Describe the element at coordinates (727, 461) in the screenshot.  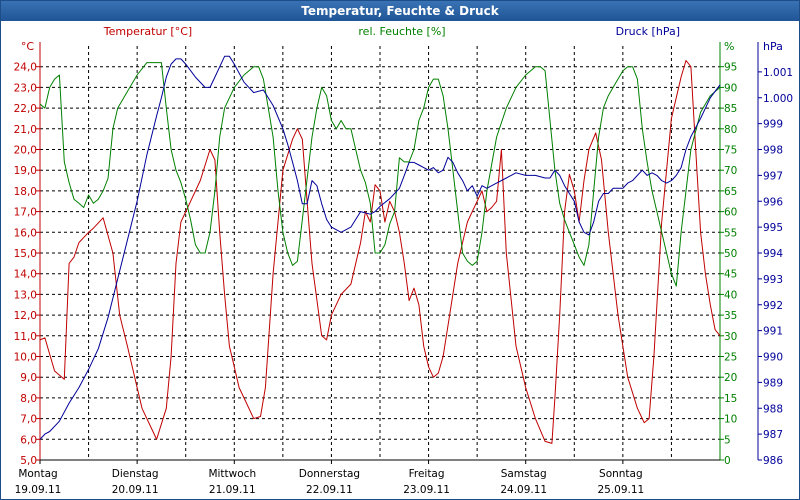
I see `humidity-tick-label: 0` at that location.